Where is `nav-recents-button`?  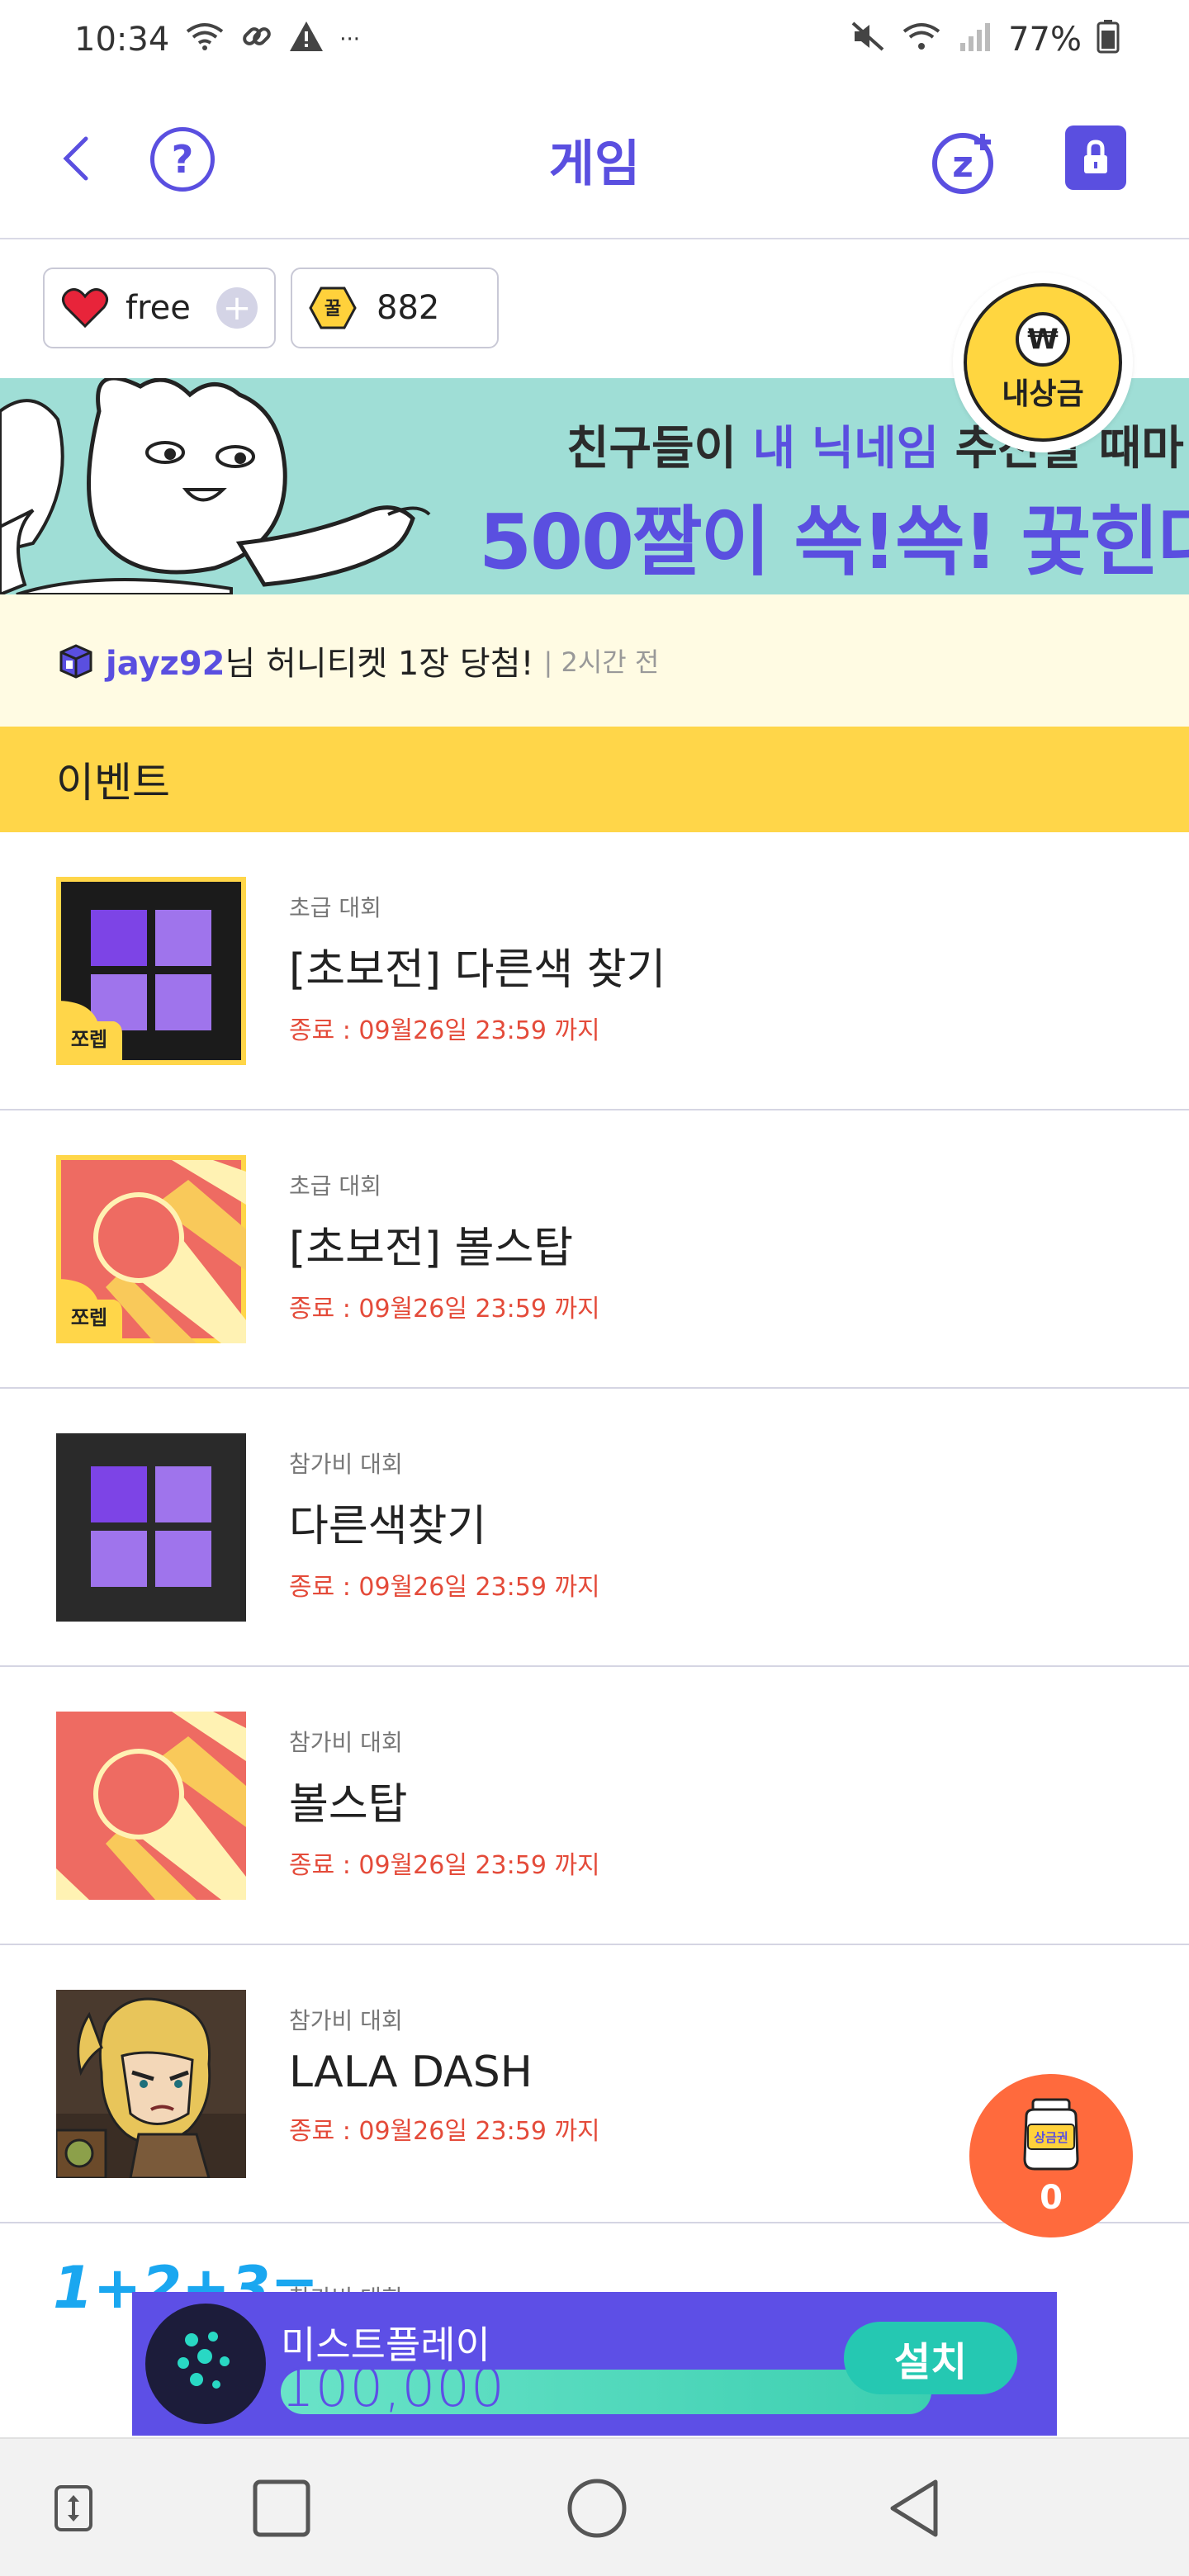
nav-recents-button is located at coordinates (281, 2508).